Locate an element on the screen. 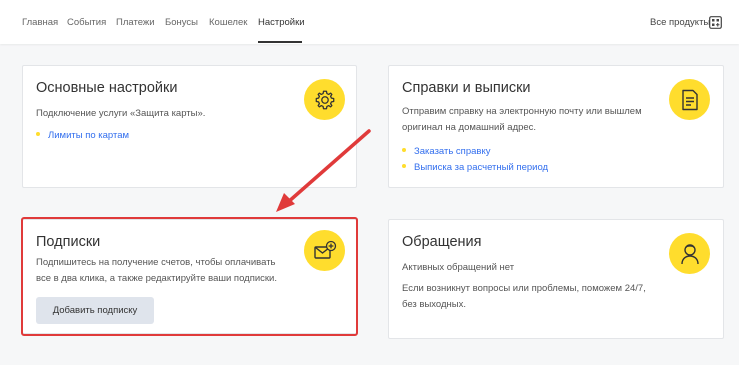 The image size is (739, 365). card-limits-link: Лимиты по картам is located at coordinates (82, 135).